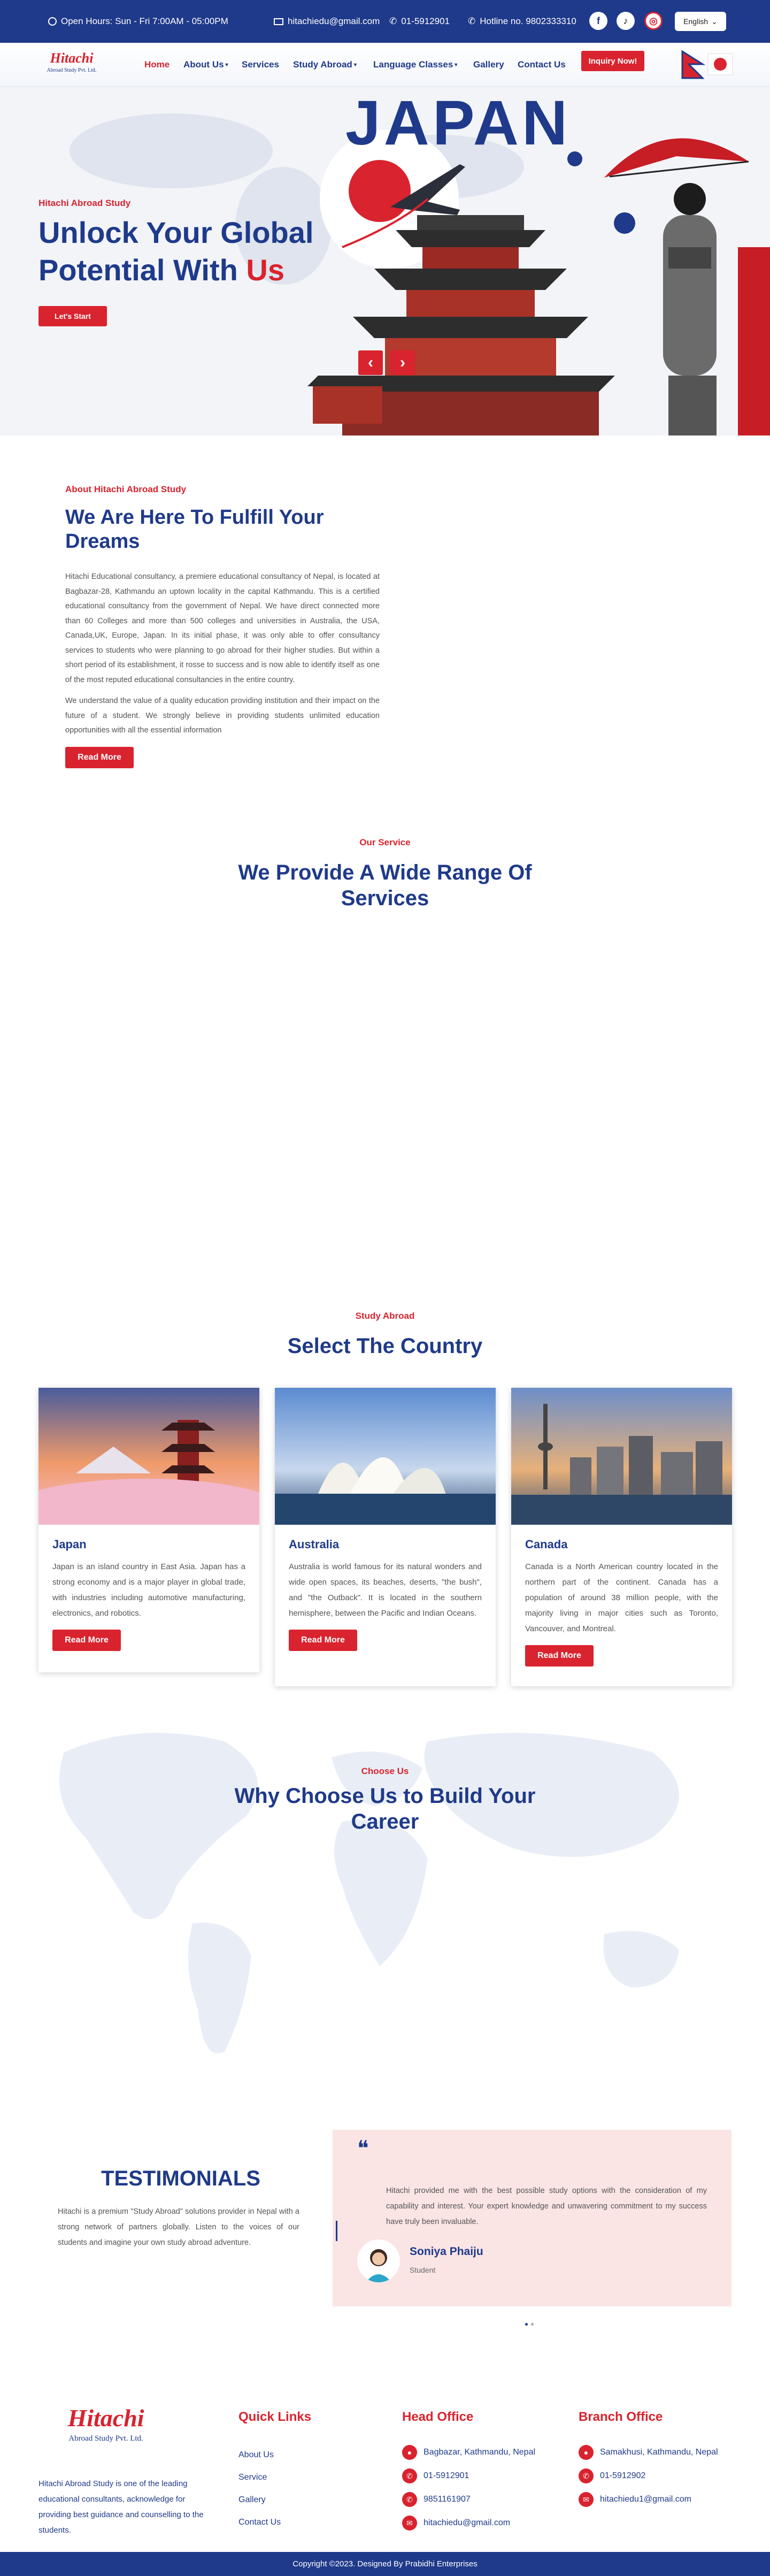  Describe the element at coordinates (260, 65) in the screenshot. I see `nav-services: Services` at that location.